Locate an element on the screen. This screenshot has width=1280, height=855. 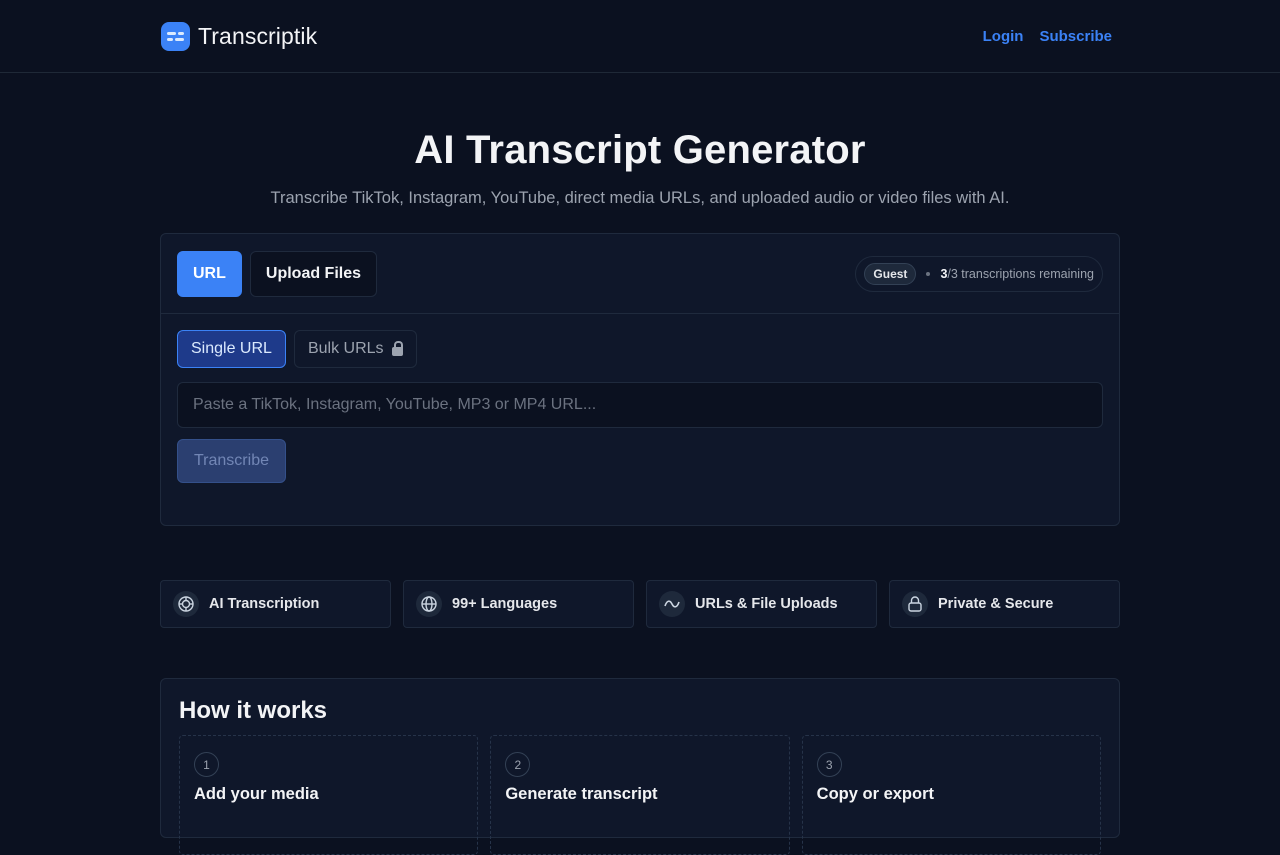
step-number: 2 is located at coordinates (518, 764).